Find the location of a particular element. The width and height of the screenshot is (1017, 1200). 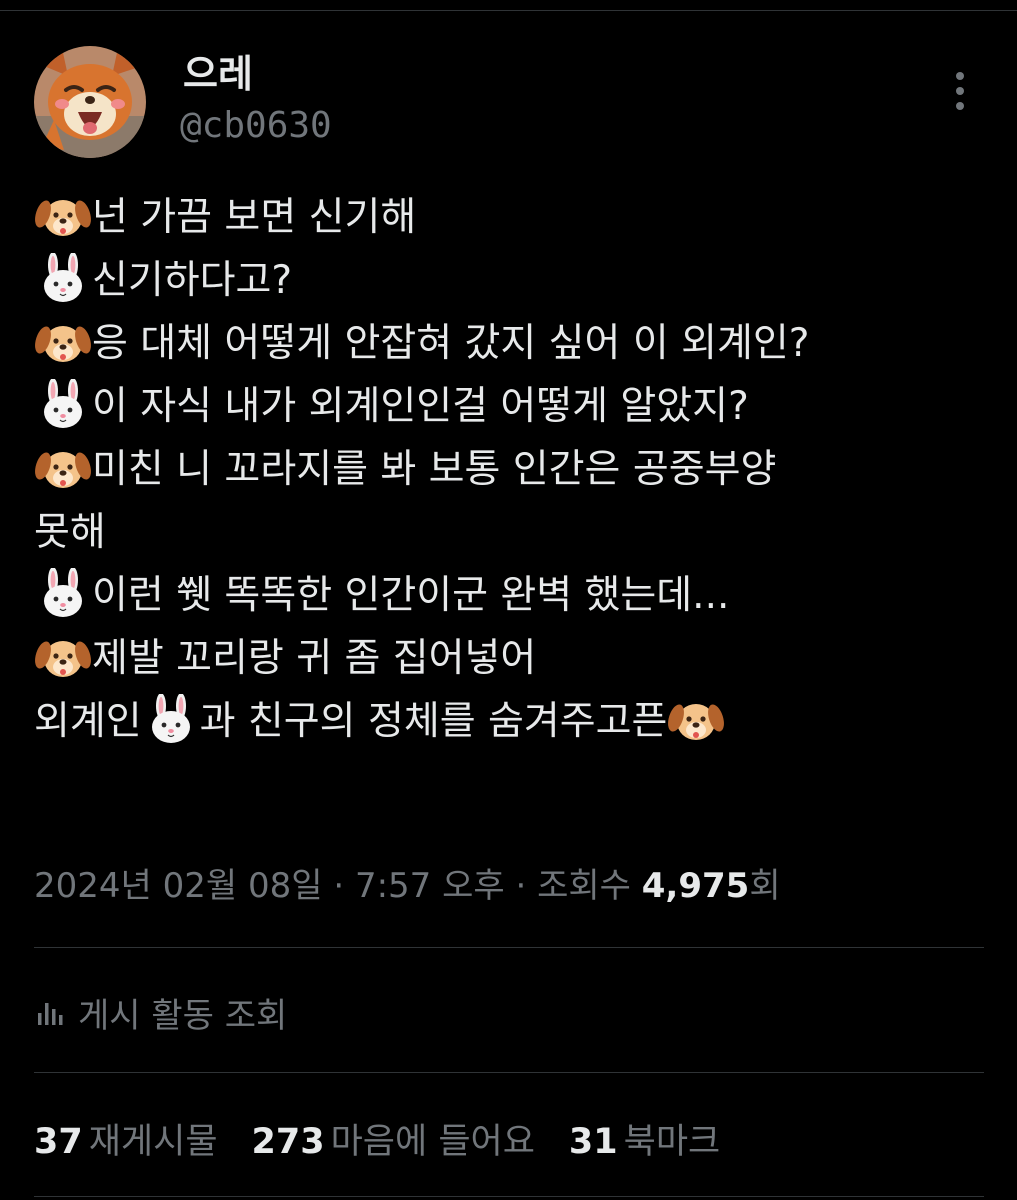

tweet-line: 못해 is located at coordinates (70, 532).